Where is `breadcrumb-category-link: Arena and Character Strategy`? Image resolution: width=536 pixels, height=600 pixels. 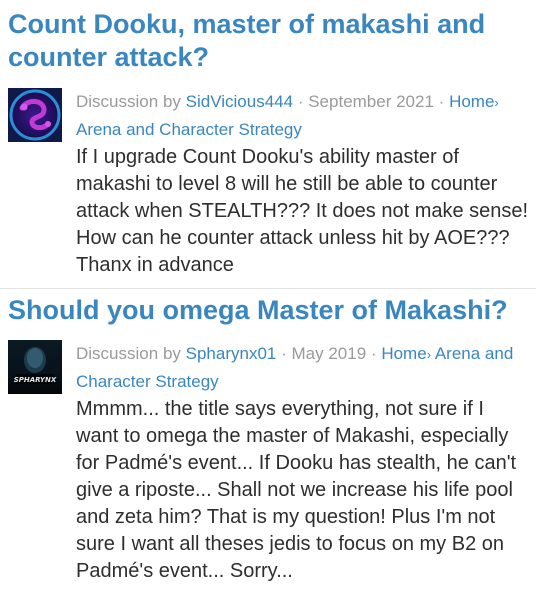
breadcrumb-category-link: Arena and Character Strategy is located at coordinates (189, 129).